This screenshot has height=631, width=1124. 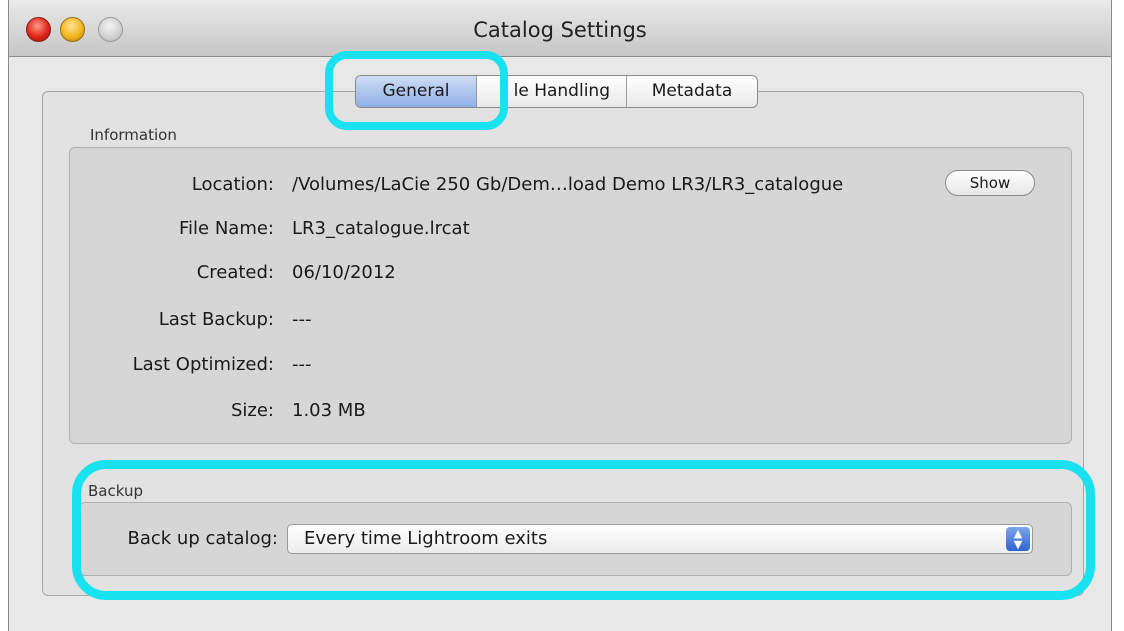 I want to click on size-value: 1.03 MB, so click(x=329, y=410).